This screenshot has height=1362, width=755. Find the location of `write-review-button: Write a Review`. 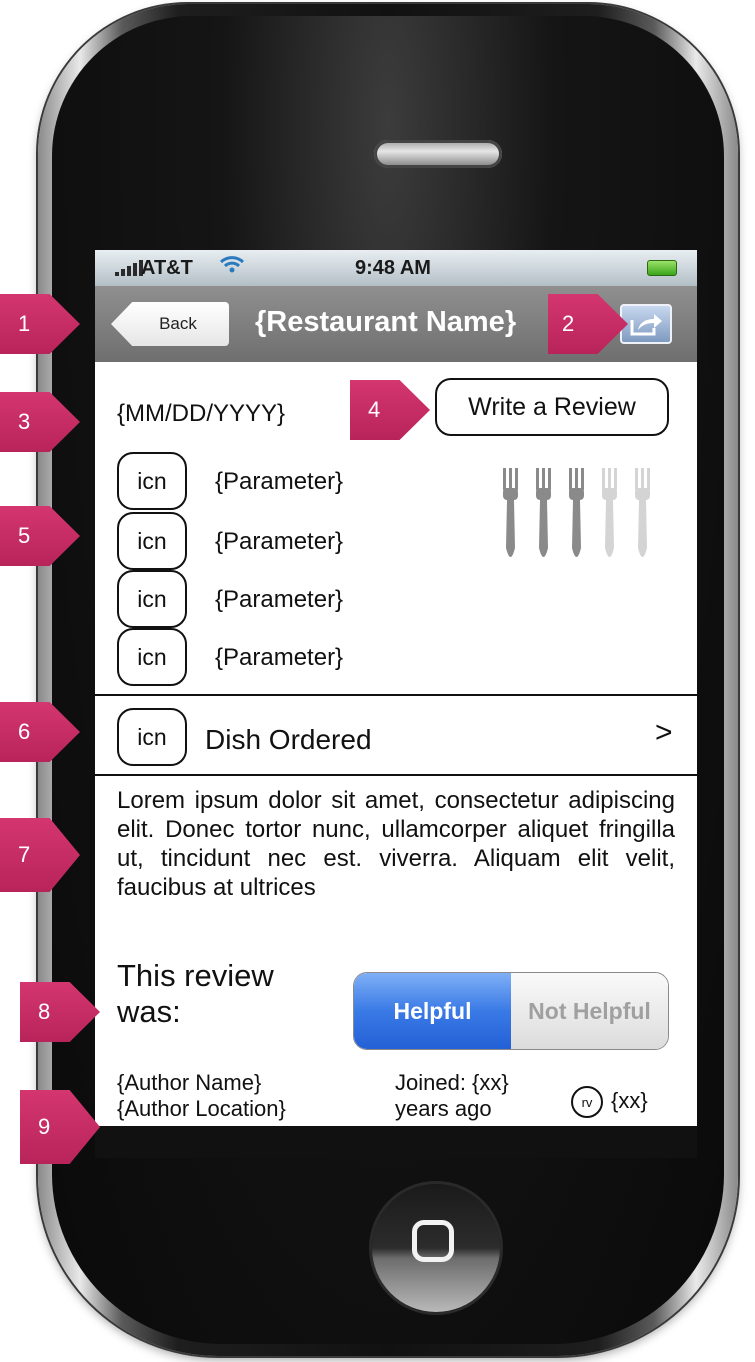

write-review-button: Write a Review is located at coordinates (552, 407).